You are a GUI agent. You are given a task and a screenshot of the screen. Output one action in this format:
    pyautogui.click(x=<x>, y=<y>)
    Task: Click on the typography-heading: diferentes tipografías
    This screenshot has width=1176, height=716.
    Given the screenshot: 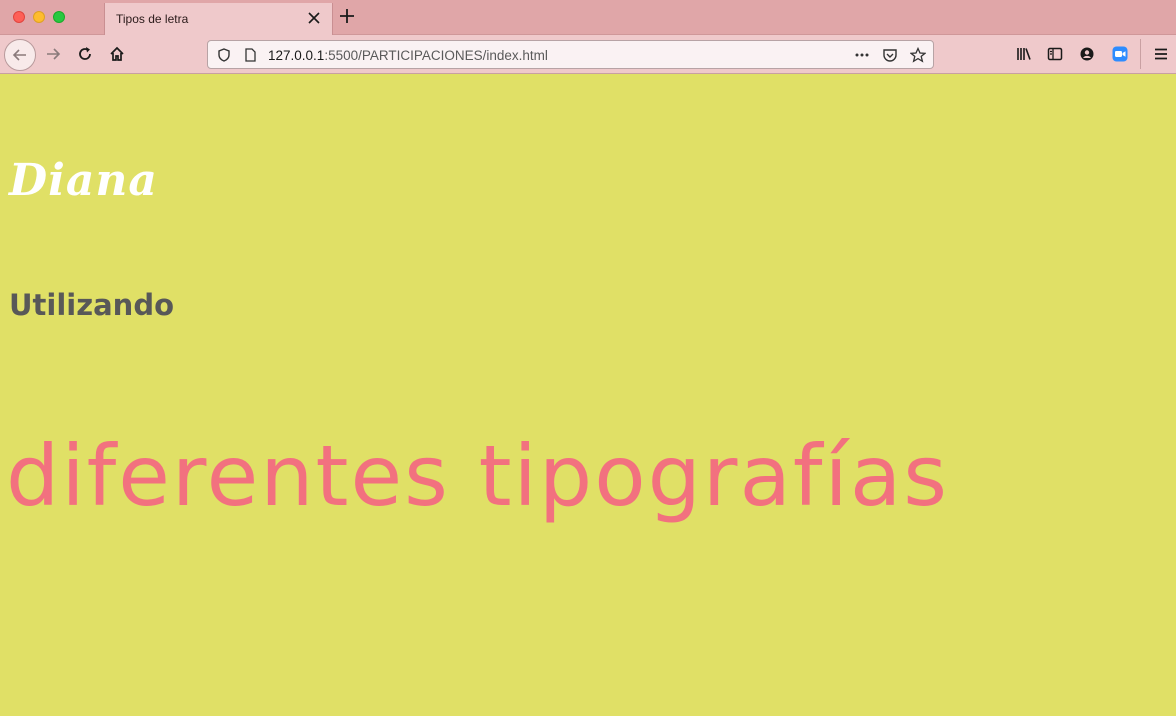 What is the action you would take?
    pyautogui.click(x=478, y=476)
    